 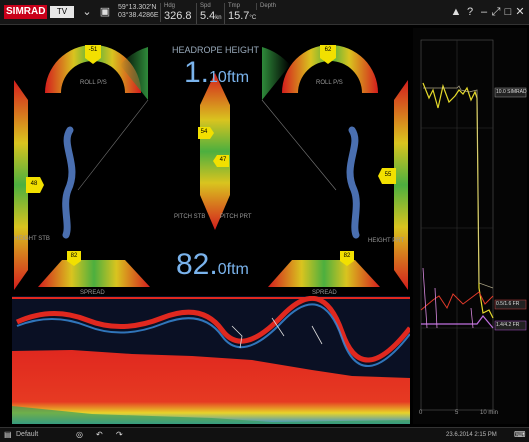 I want to click on depth-value-int: 82., so click(x=197, y=264).